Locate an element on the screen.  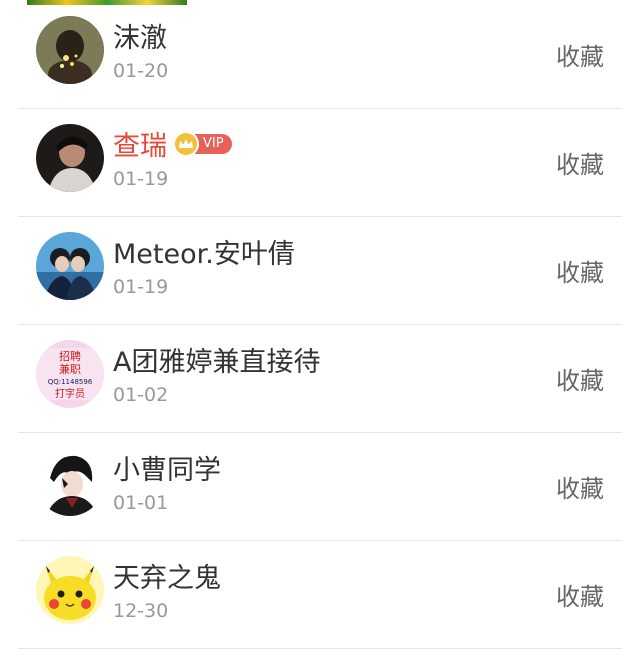
avatar: 招聘 兼职 QQ:1148596 打字员 is located at coordinates (70, 374).